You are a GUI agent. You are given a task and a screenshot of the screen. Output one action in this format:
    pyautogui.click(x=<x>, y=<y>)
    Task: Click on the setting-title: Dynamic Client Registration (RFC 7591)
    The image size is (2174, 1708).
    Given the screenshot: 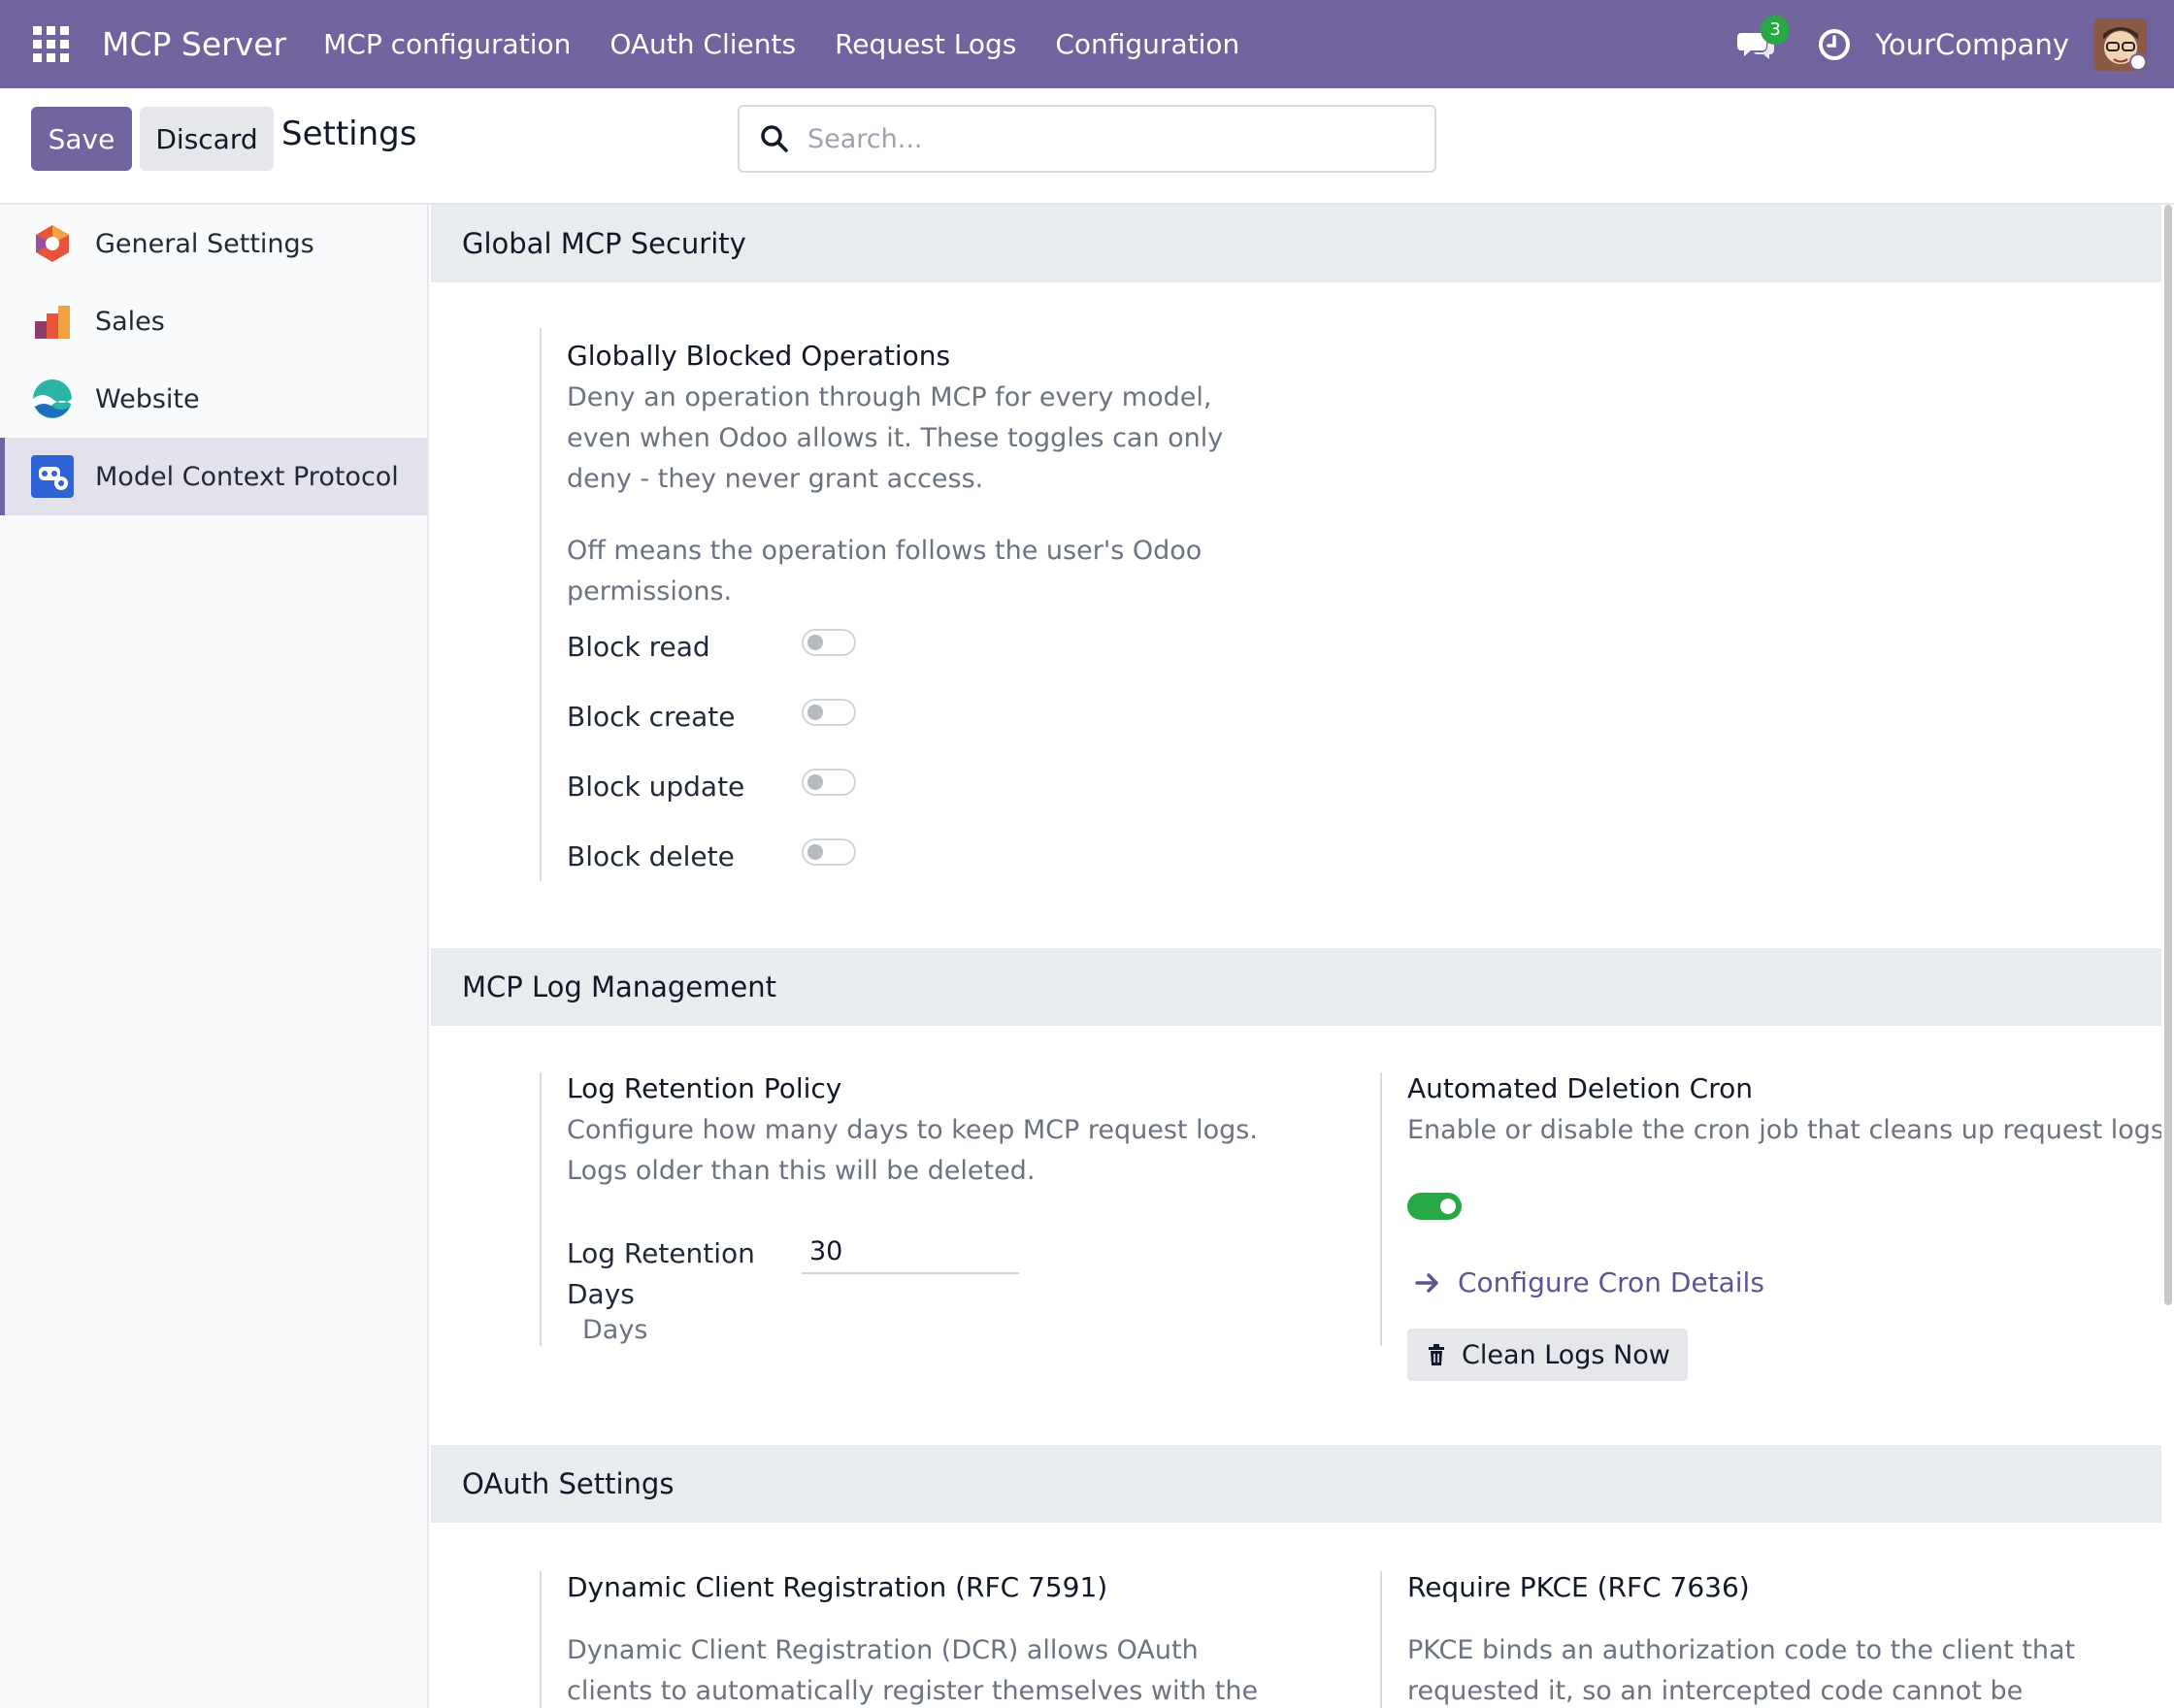 What is the action you would take?
    pyautogui.click(x=838, y=1587)
    